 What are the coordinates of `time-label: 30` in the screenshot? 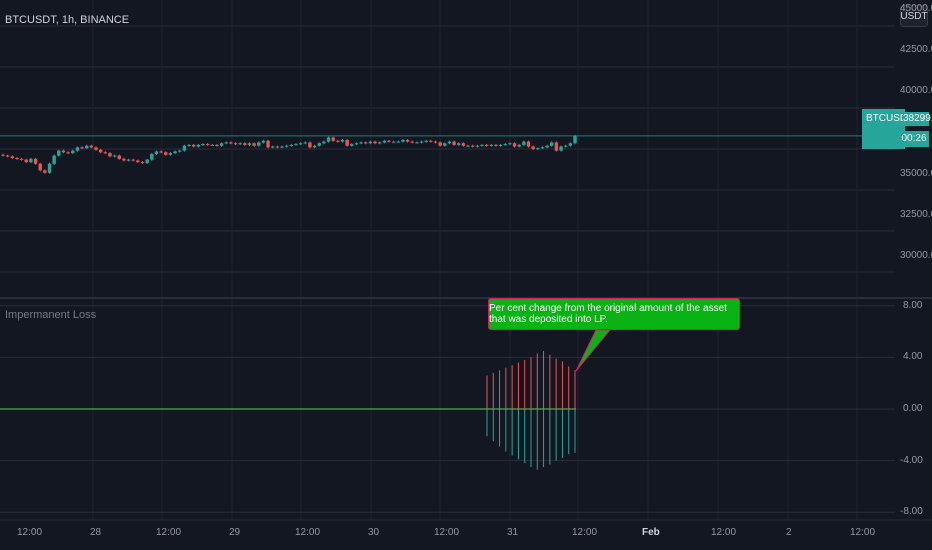 It's located at (374, 532).